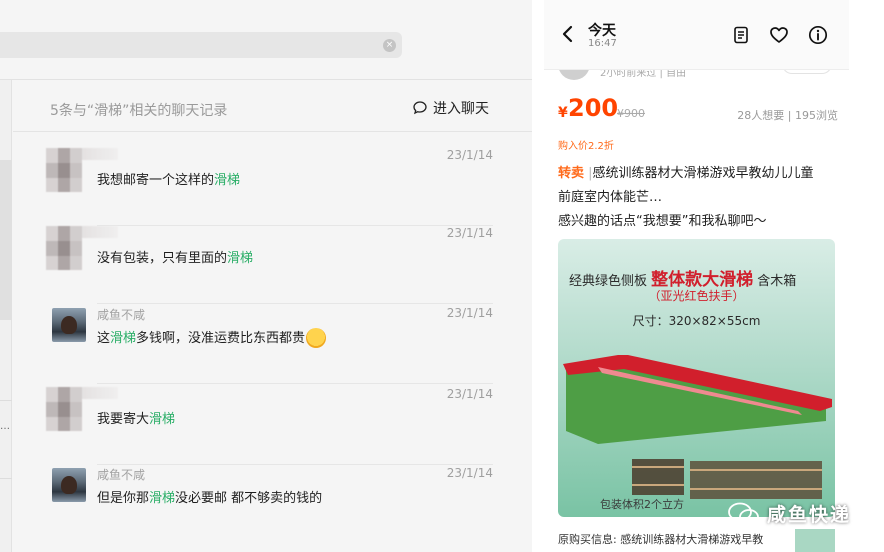 The height and width of the screenshot is (552, 884). Describe the element at coordinates (272, 131) in the screenshot. I see `results-divider` at that location.